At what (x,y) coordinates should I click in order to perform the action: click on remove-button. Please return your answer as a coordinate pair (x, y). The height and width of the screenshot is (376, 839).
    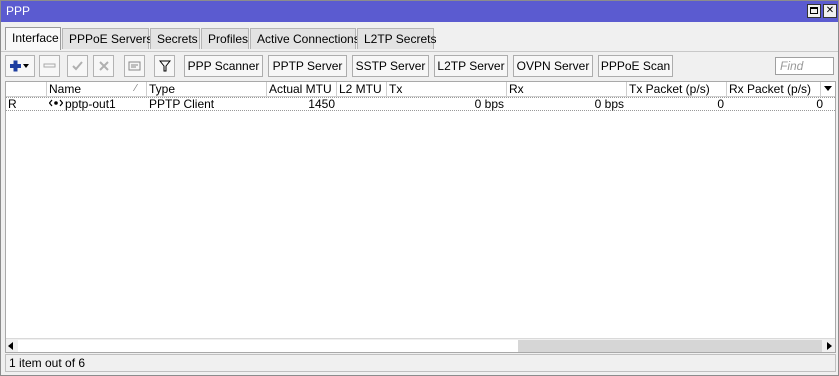
    Looking at the image, I should click on (49, 66).